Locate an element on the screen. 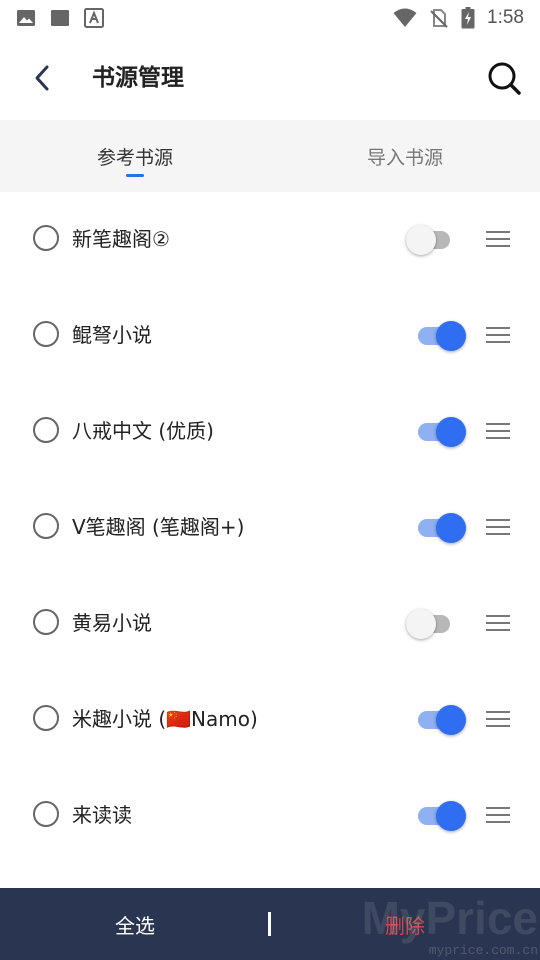 This screenshot has width=540, height=960. no-sim-icon is located at coordinates (439, 18).